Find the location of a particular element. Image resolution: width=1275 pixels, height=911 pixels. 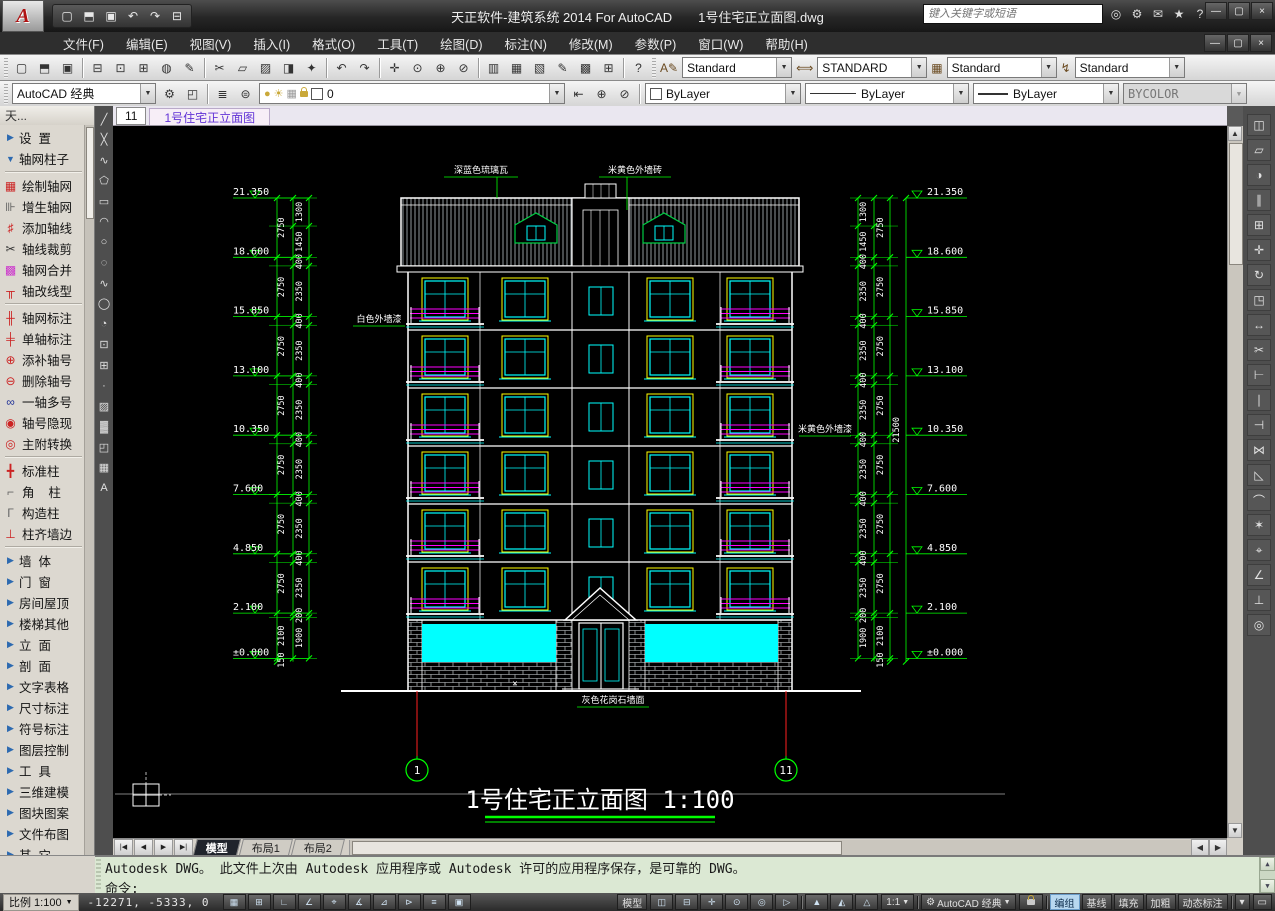

paste-block-icon: ◨ is located at coordinates (288, 67).